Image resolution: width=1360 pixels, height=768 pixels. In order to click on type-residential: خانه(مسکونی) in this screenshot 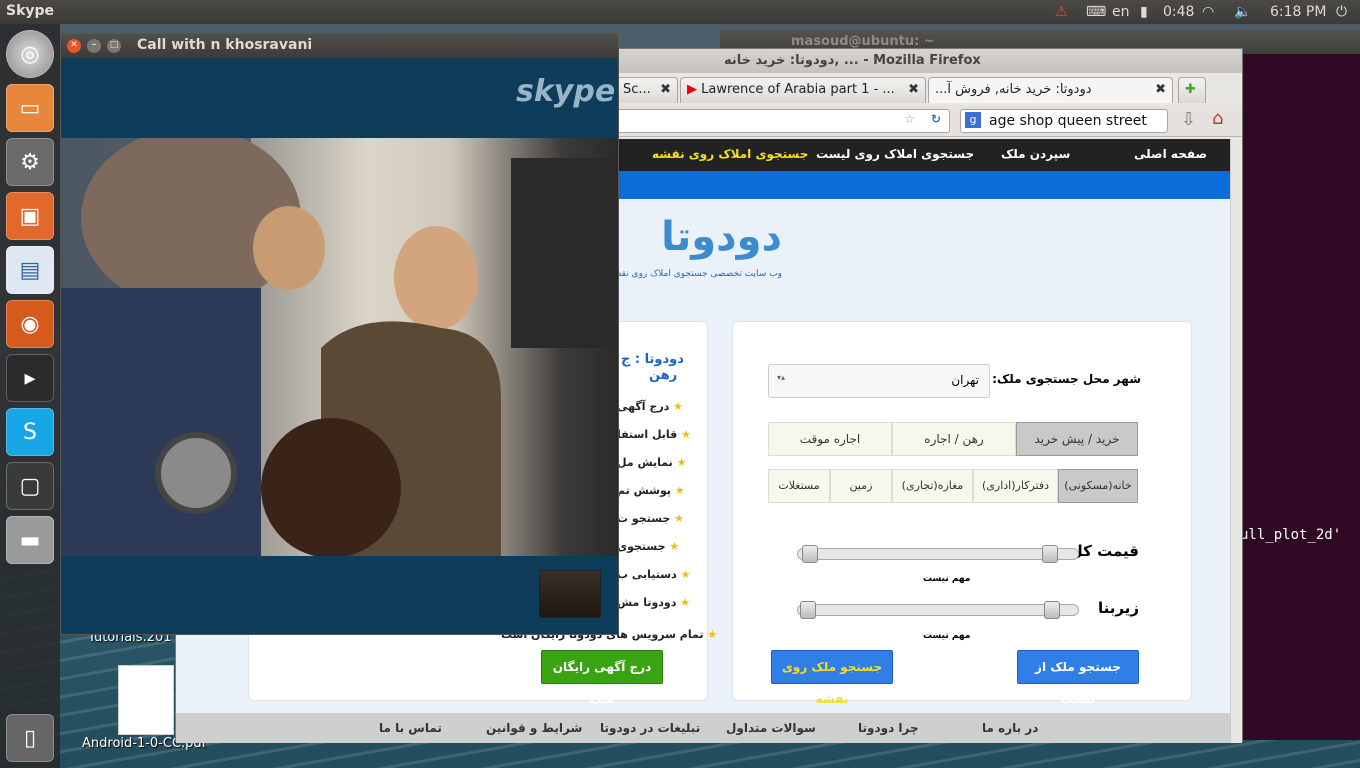, I will do `click(1098, 486)`.